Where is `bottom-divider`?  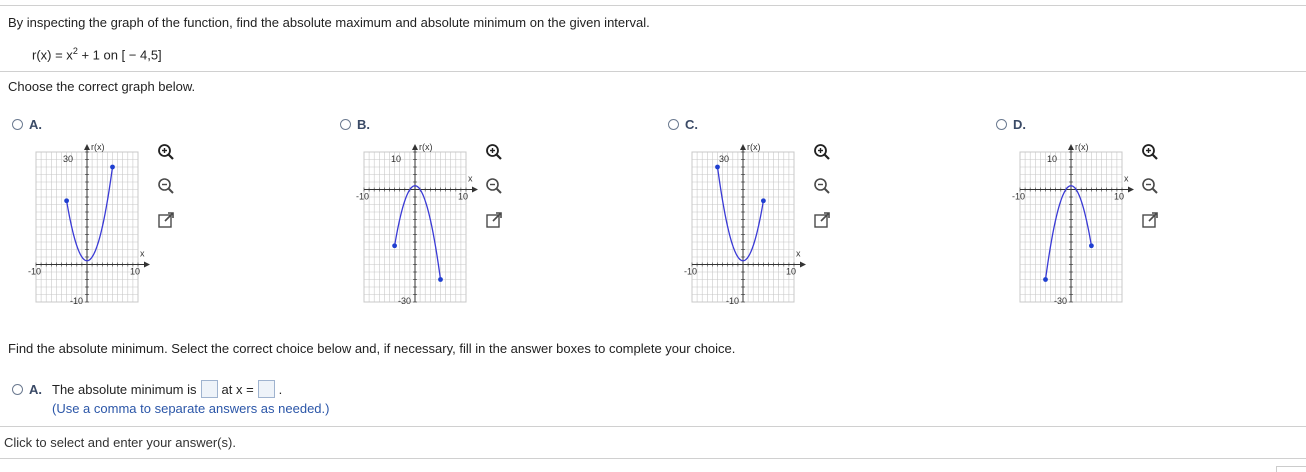 bottom-divider is located at coordinates (653, 458).